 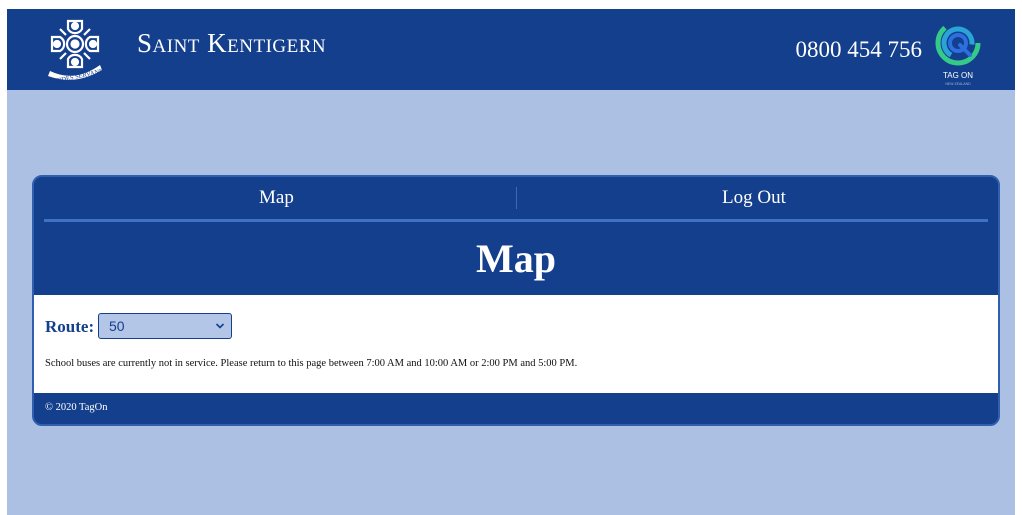 I want to click on school-crest-icon: FIDES SERVANDA EST, so click(x=77, y=52).